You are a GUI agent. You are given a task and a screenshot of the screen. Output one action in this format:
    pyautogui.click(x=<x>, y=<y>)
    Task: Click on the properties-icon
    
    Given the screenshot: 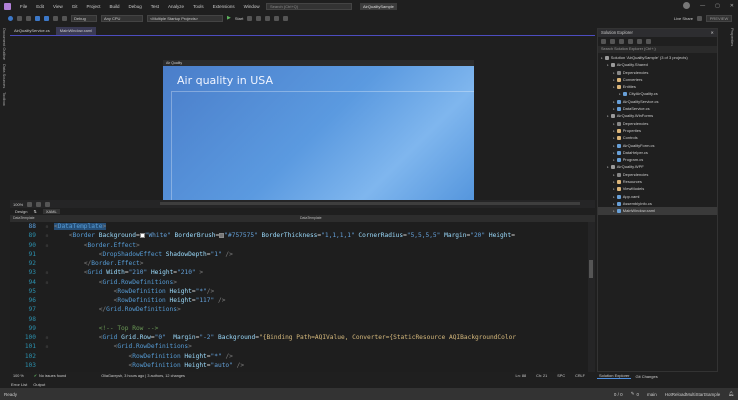 What is the action you would take?
    pyautogui.click(x=648, y=41)
    